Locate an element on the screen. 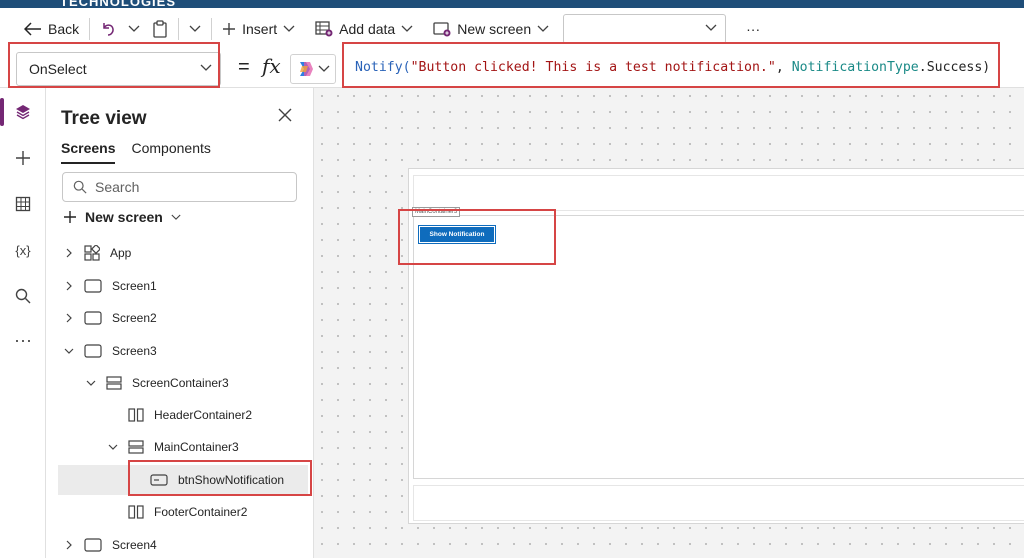 The width and height of the screenshot is (1024, 560). search-rail-button is located at coordinates (23, 296).